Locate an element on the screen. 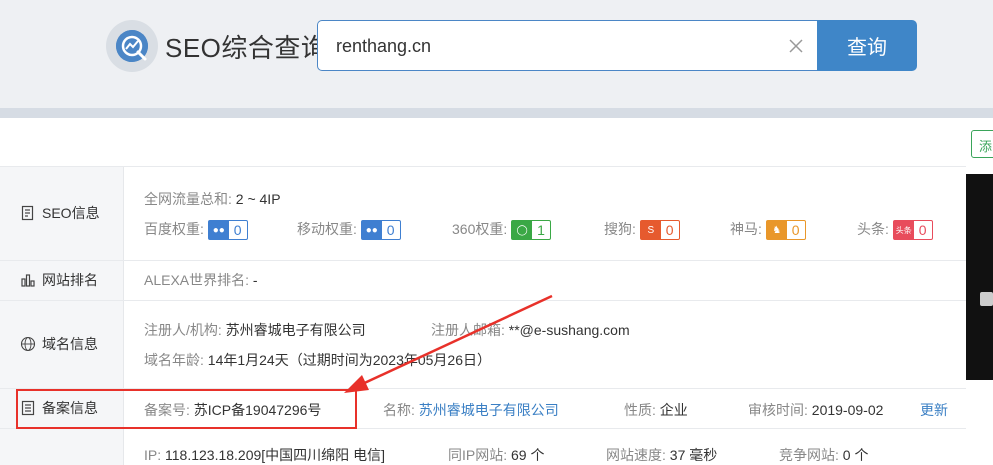 The image size is (993, 465). icp-update-link: 更新 is located at coordinates (934, 410).